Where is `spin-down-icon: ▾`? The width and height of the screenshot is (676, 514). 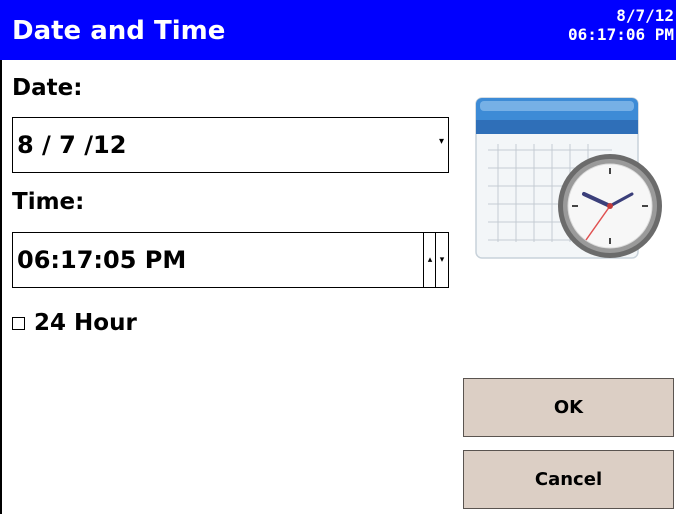 spin-down-icon: ▾ is located at coordinates (441, 260).